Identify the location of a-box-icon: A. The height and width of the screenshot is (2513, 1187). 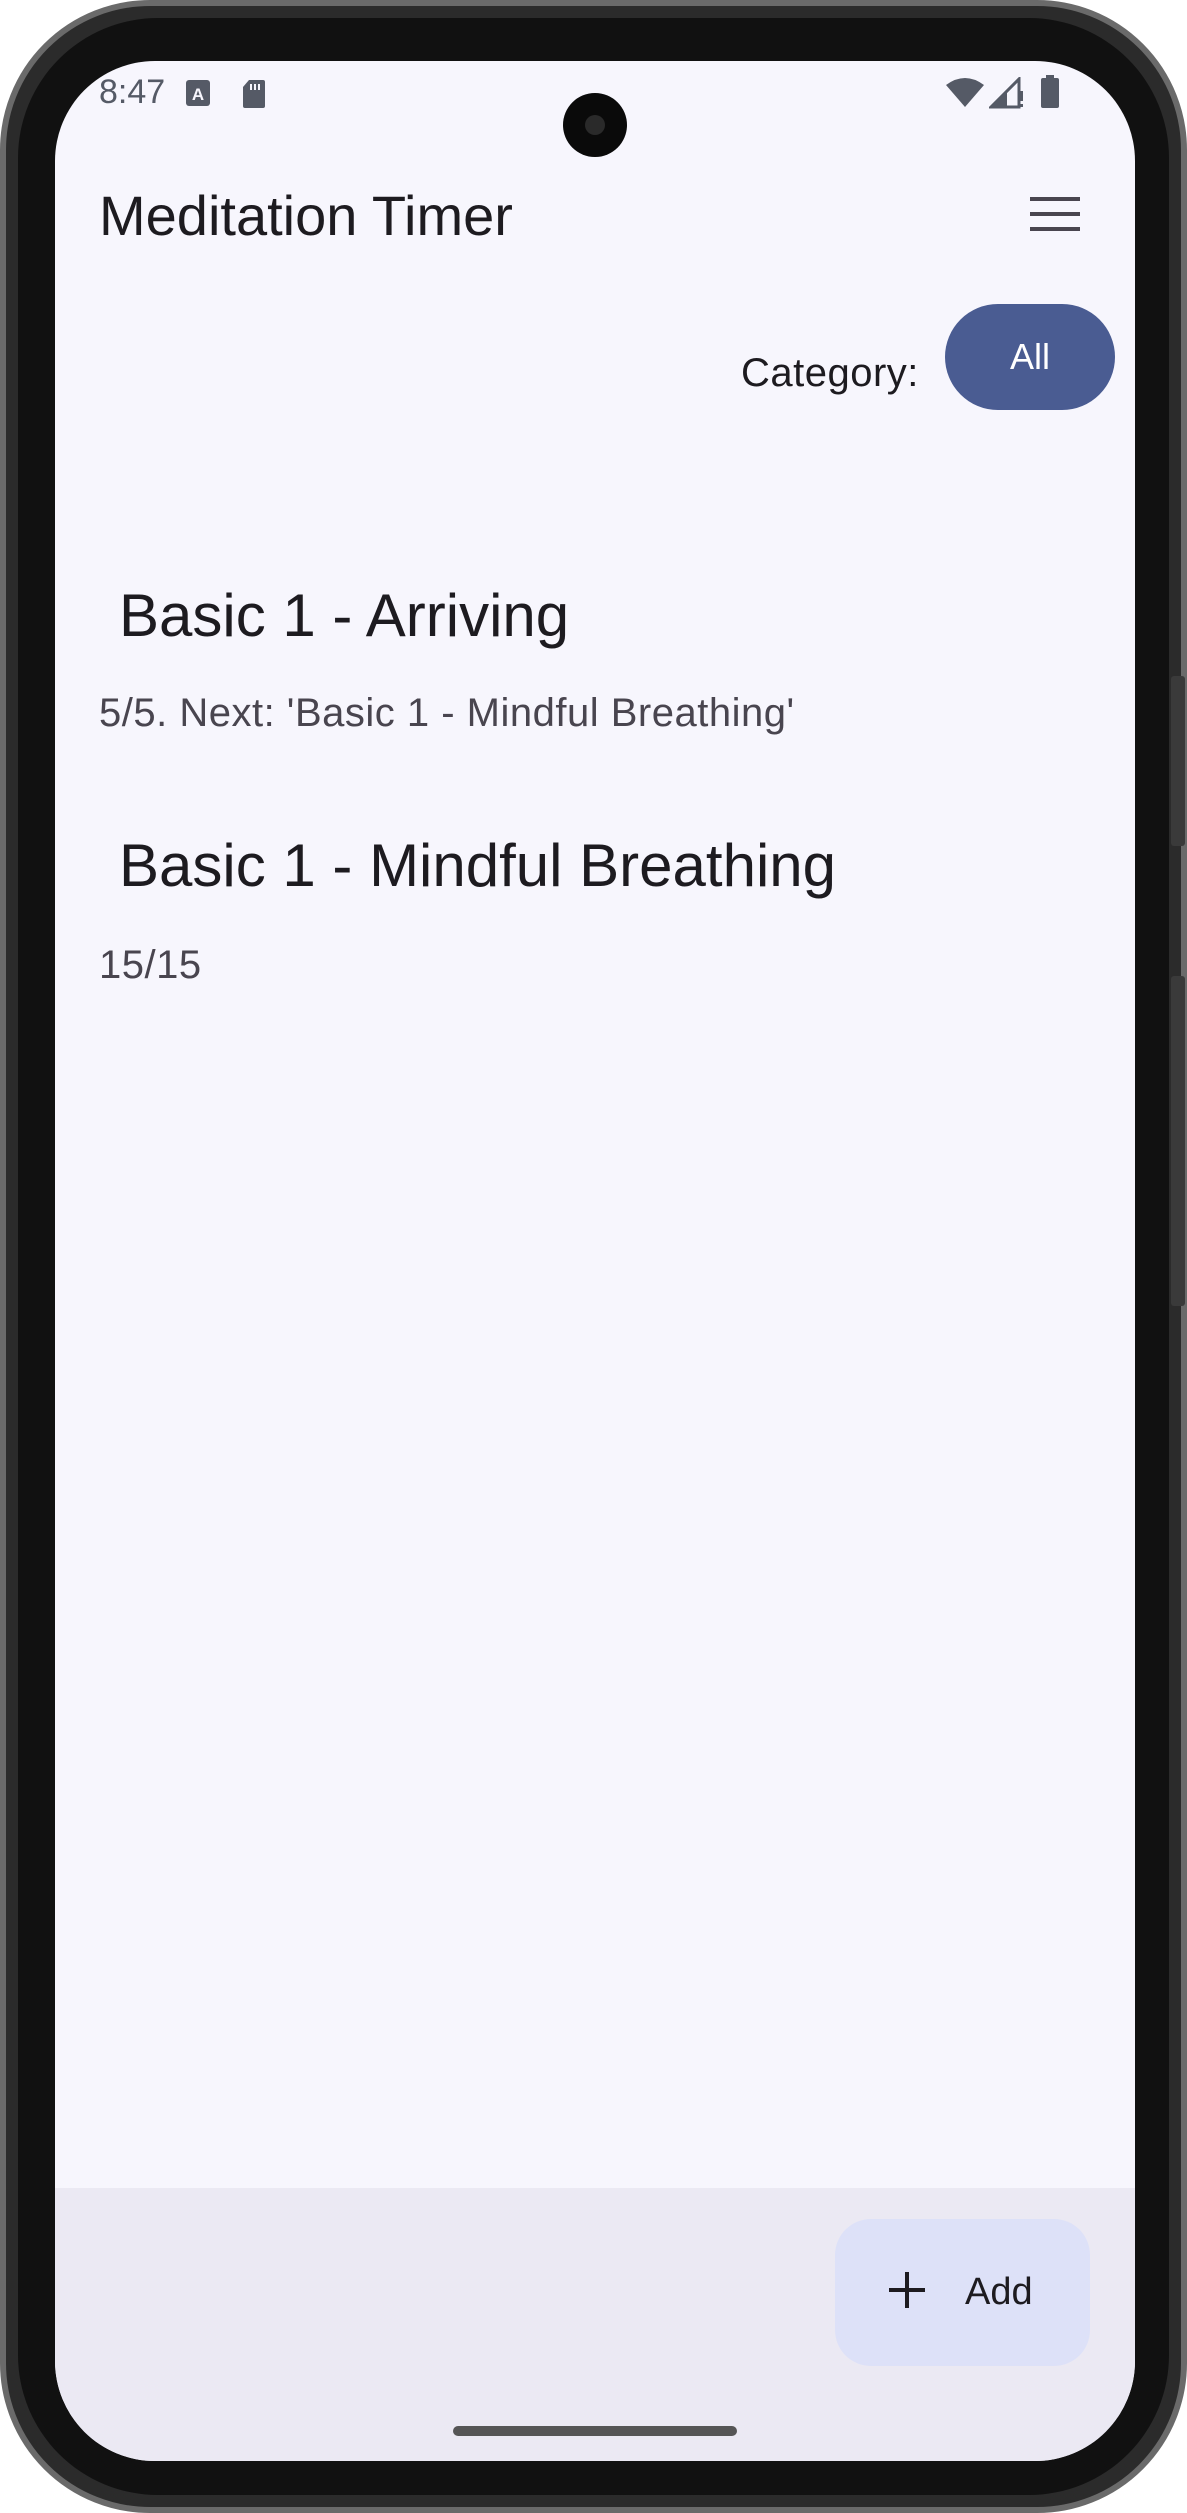
(198, 95).